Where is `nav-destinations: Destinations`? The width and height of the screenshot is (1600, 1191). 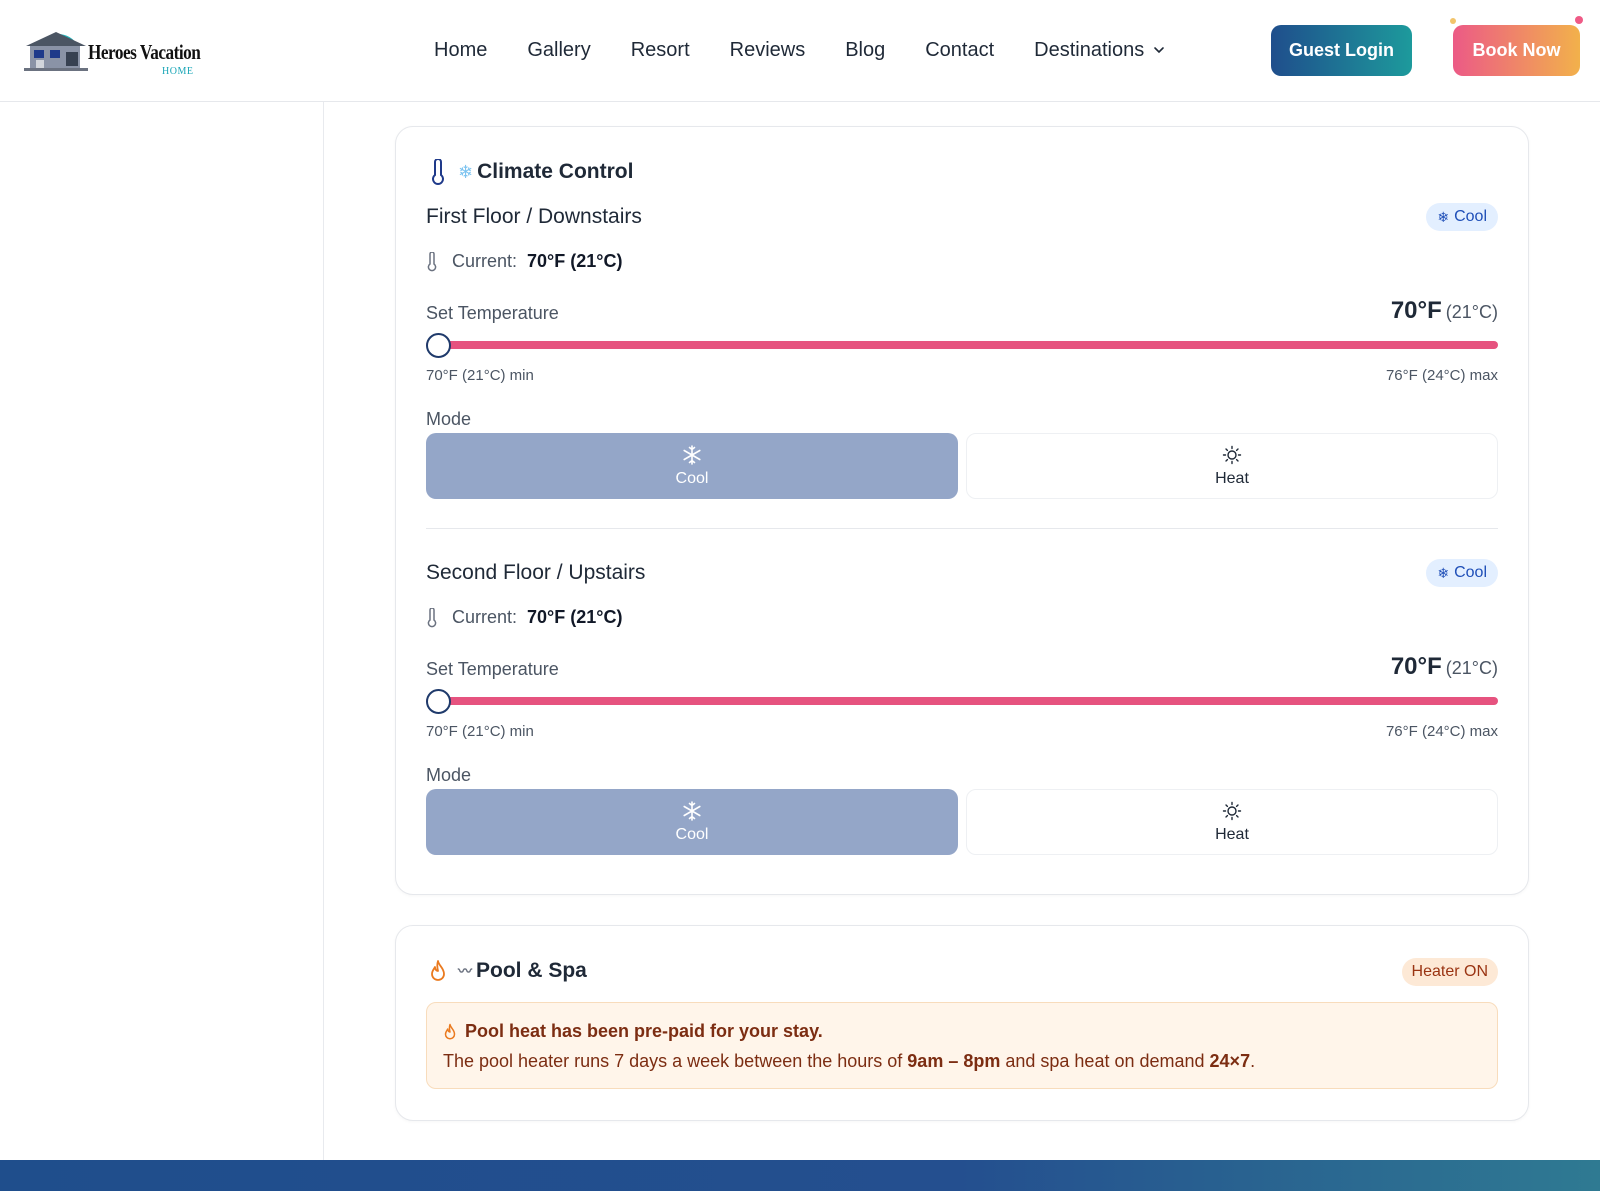
nav-destinations: Destinations is located at coordinates (1100, 50).